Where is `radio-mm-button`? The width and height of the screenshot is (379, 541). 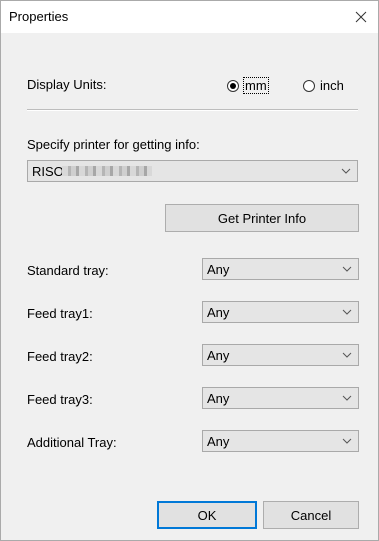
radio-mm-button is located at coordinates (233, 85).